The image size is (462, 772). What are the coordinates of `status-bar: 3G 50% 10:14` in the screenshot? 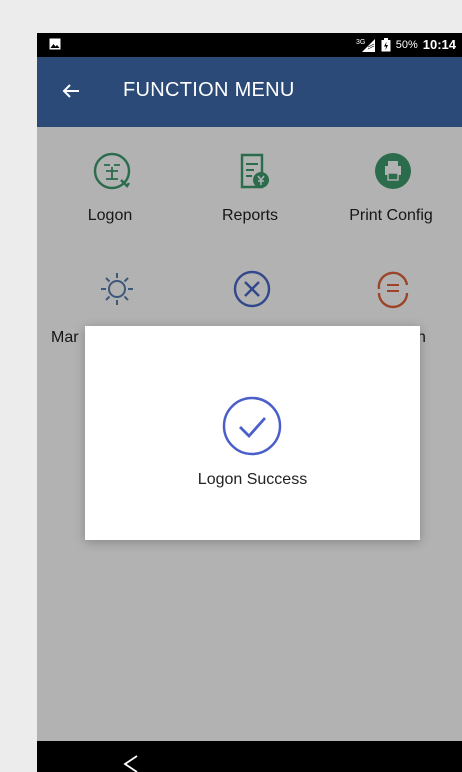 It's located at (249, 45).